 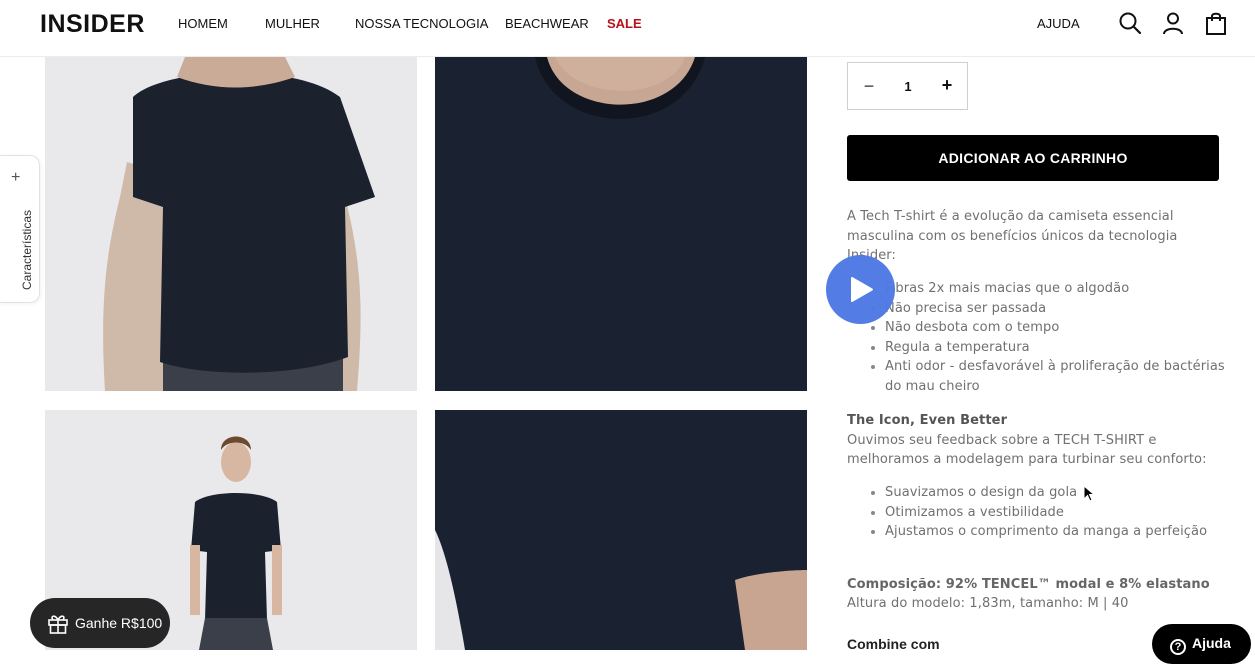 What do you see at coordinates (27, 249) in the screenshot?
I see `characteristics-label: Características` at bounding box center [27, 249].